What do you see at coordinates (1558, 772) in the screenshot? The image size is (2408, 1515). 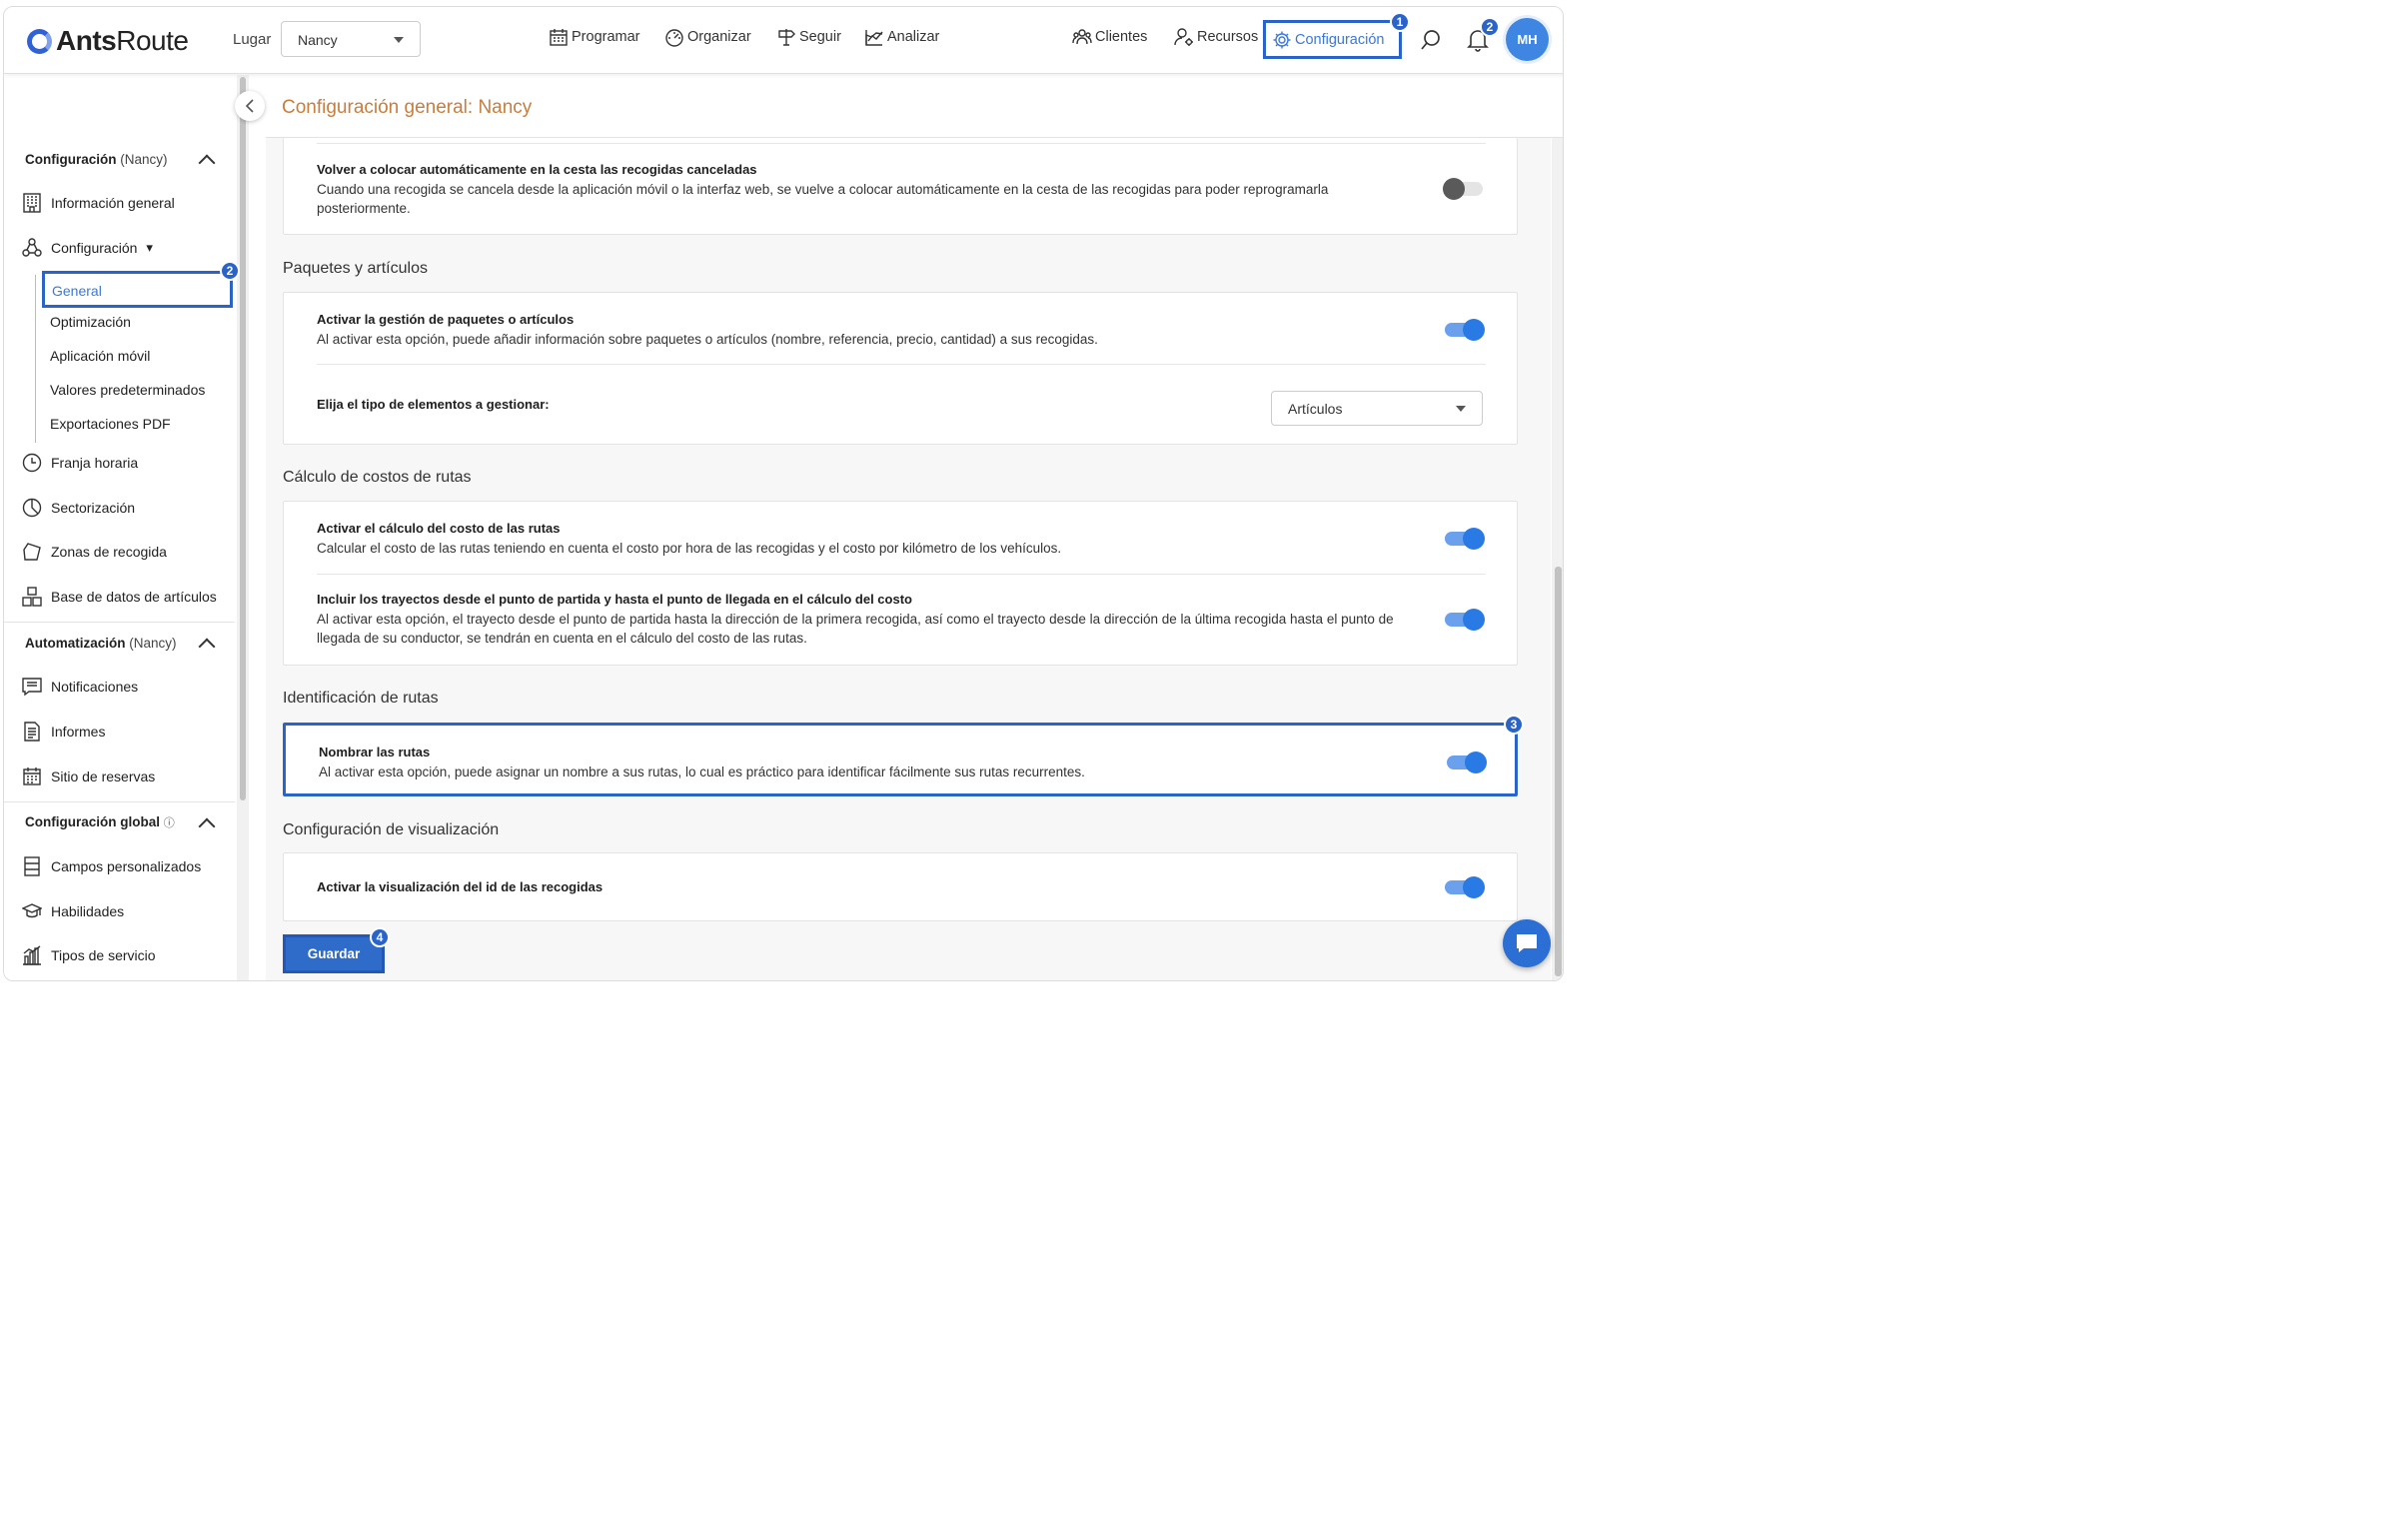 I see `main-scrollbar-thumb` at bounding box center [1558, 772].